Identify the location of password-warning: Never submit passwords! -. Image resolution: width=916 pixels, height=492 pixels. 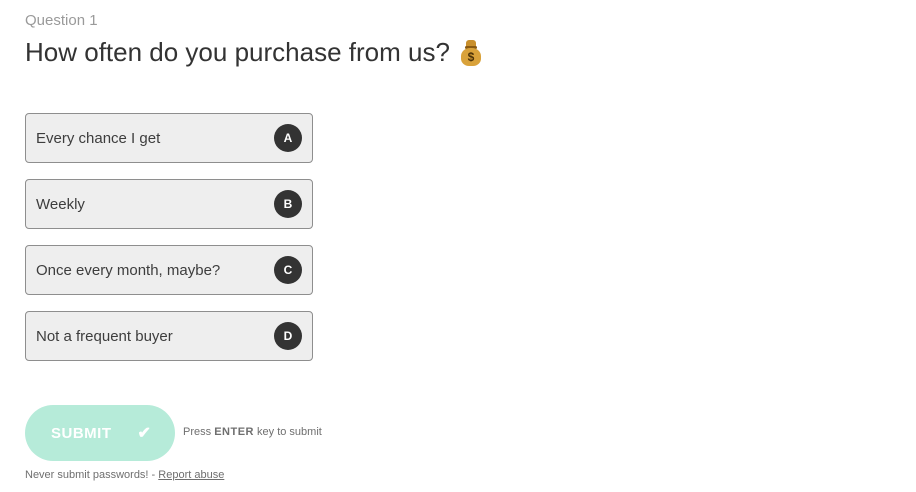
(90, 475).